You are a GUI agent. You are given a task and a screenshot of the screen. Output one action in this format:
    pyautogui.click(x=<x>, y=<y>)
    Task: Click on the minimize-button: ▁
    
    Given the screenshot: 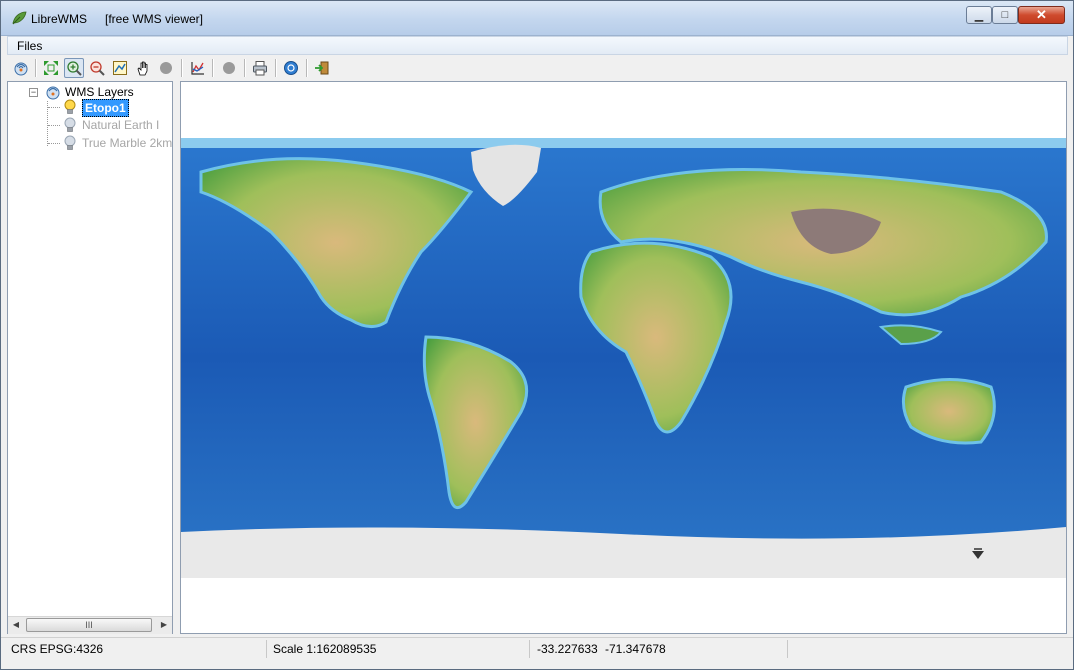 What is the action you would take?
    pyautogui.click(x=979, y=15)
    